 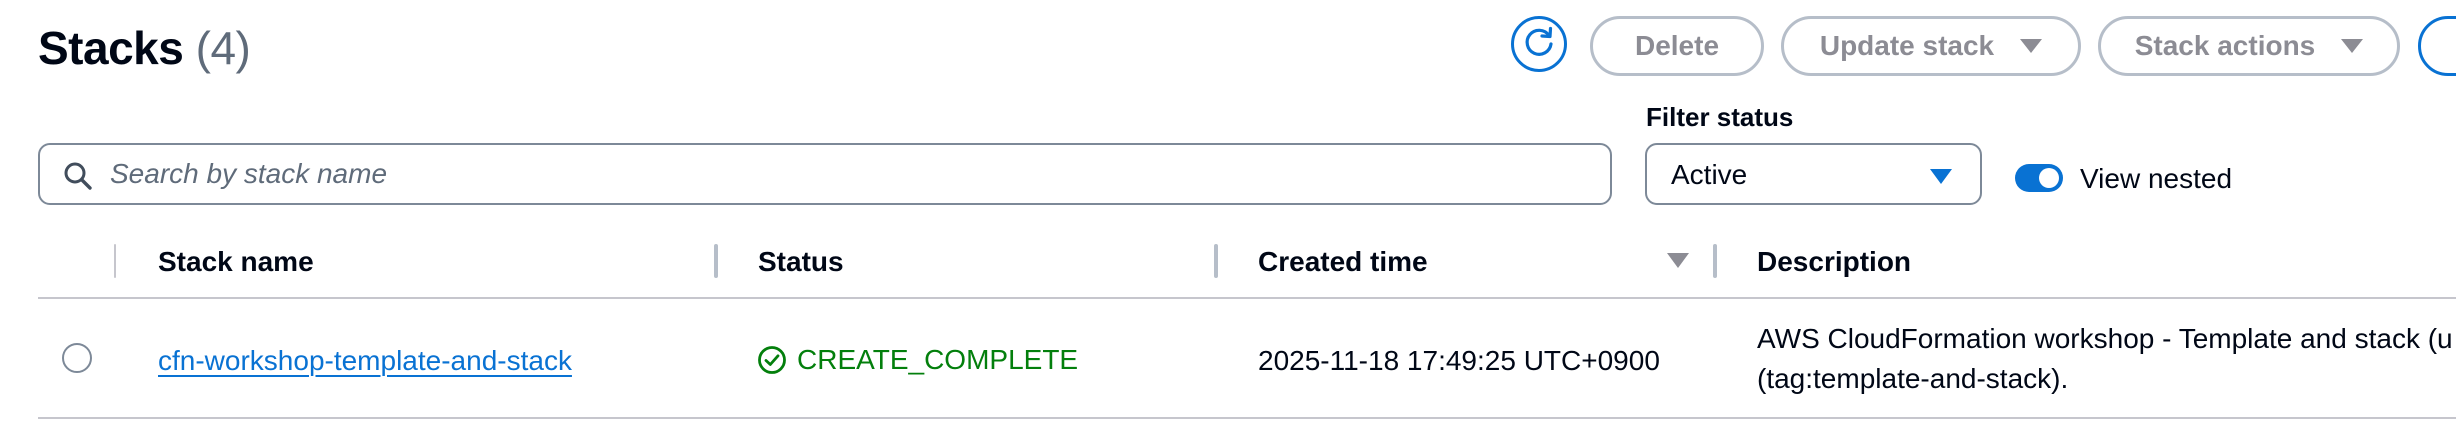 What do you see at coordinates (1459, 360) in the screenshot?
I see `created-time-value: 2025-11-18 17:49:25 UTC+0900` at bounding box center [1459, 360].